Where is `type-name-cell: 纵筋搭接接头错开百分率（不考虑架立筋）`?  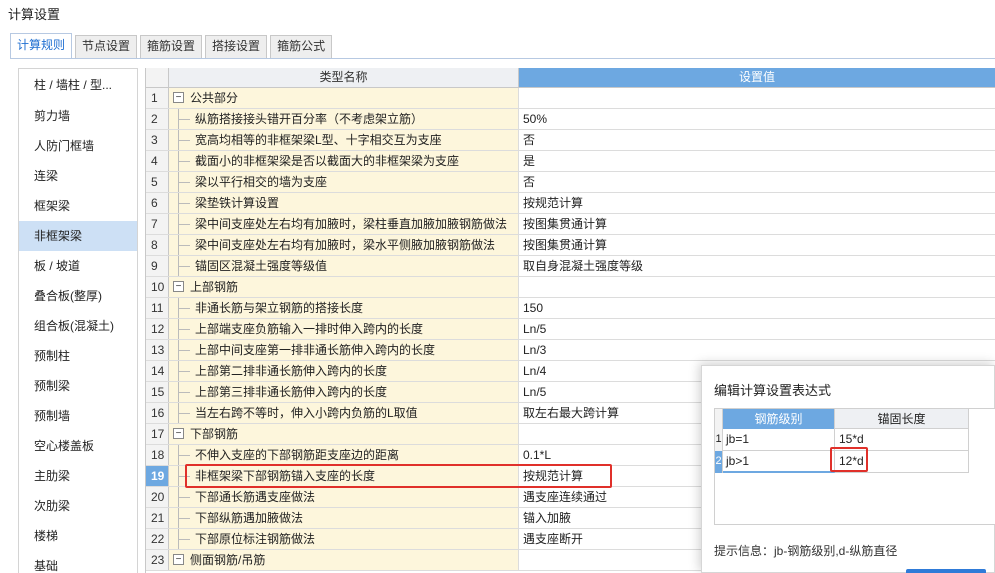
type-name-cell: 纵筋搭接接头错开百分率（不考虑架立筋） is located at coordinates (344, 119).